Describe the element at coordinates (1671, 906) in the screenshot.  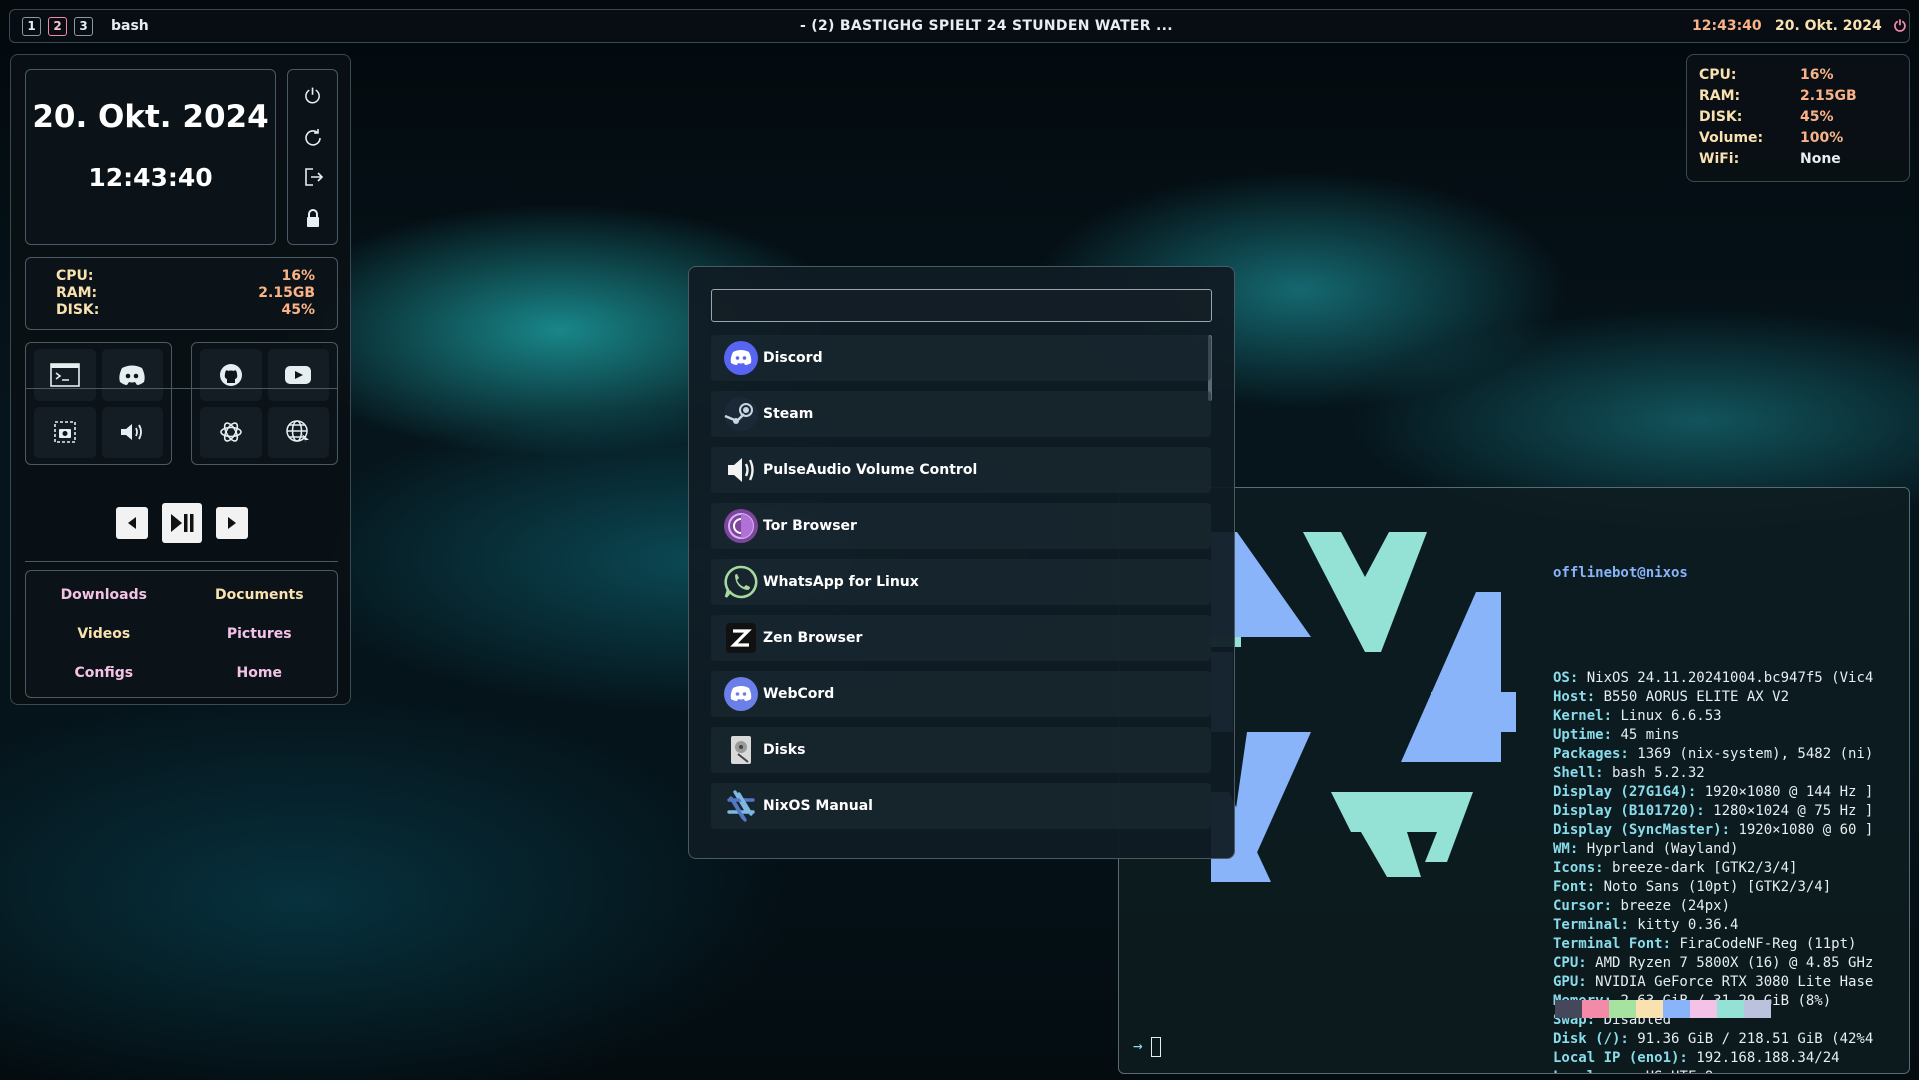
I see `info-value: breeze (24px)` at that location.